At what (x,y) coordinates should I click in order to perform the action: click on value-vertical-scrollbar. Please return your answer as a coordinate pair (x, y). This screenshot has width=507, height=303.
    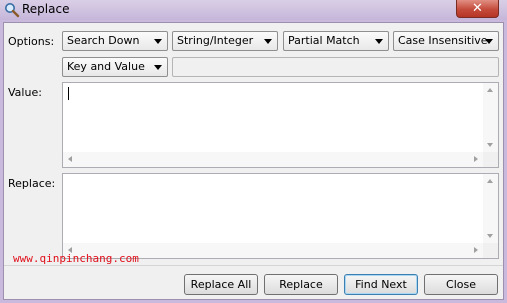
    Looking at the image, I should click on (490, 117).